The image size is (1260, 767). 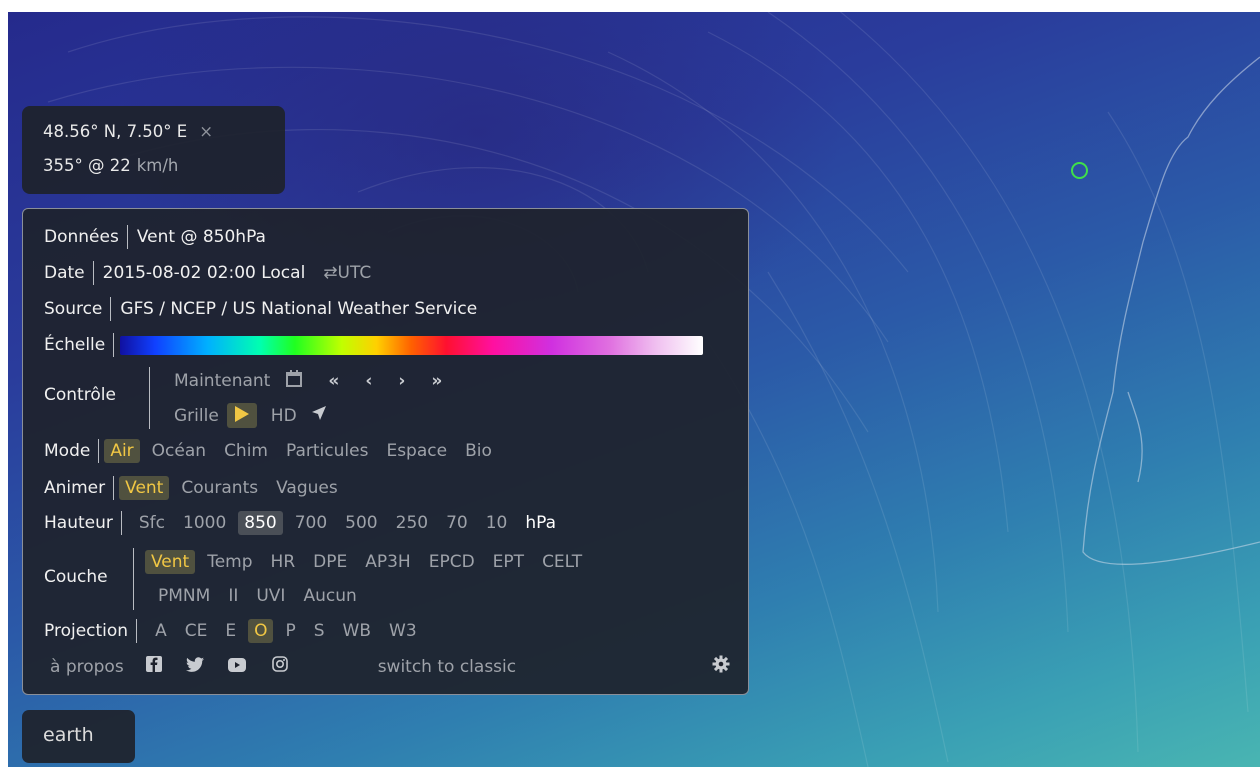 I want to click on projection-a: A, so click(x=161, y=631).